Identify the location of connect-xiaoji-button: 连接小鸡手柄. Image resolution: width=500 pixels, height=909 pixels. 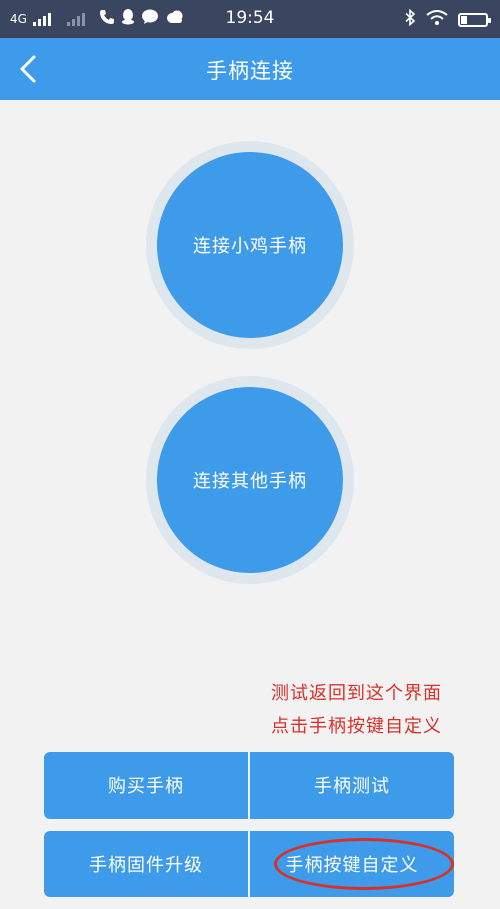
(250, 245).